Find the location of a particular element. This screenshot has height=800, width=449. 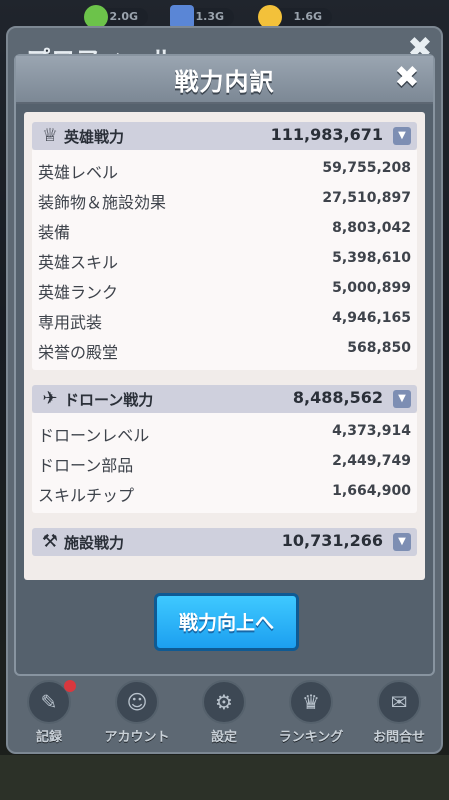

resource-blocks: 1.3G is located at coordinates (202, 17).